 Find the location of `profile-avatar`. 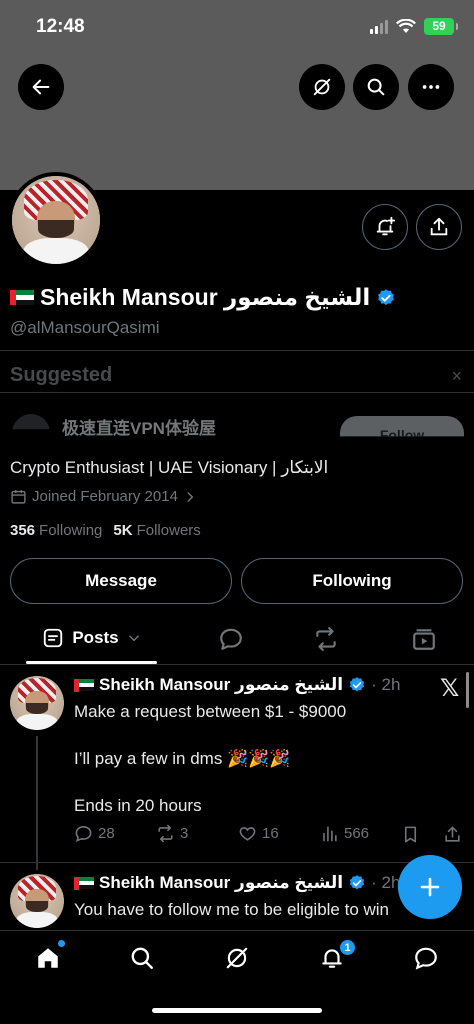

profile-avatar is located at coordinates (56, 220).